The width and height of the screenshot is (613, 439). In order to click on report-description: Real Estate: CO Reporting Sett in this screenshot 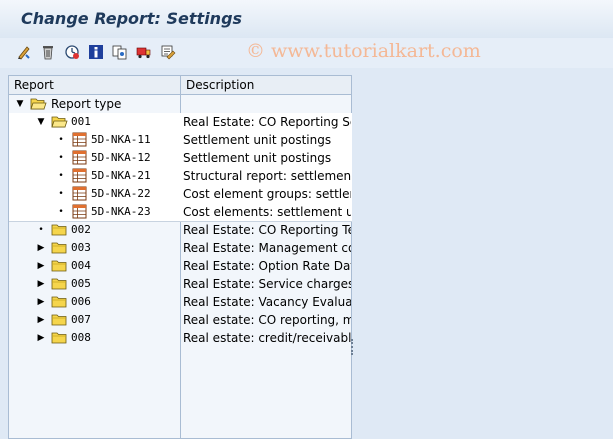, I will do `click(267, 122)`.